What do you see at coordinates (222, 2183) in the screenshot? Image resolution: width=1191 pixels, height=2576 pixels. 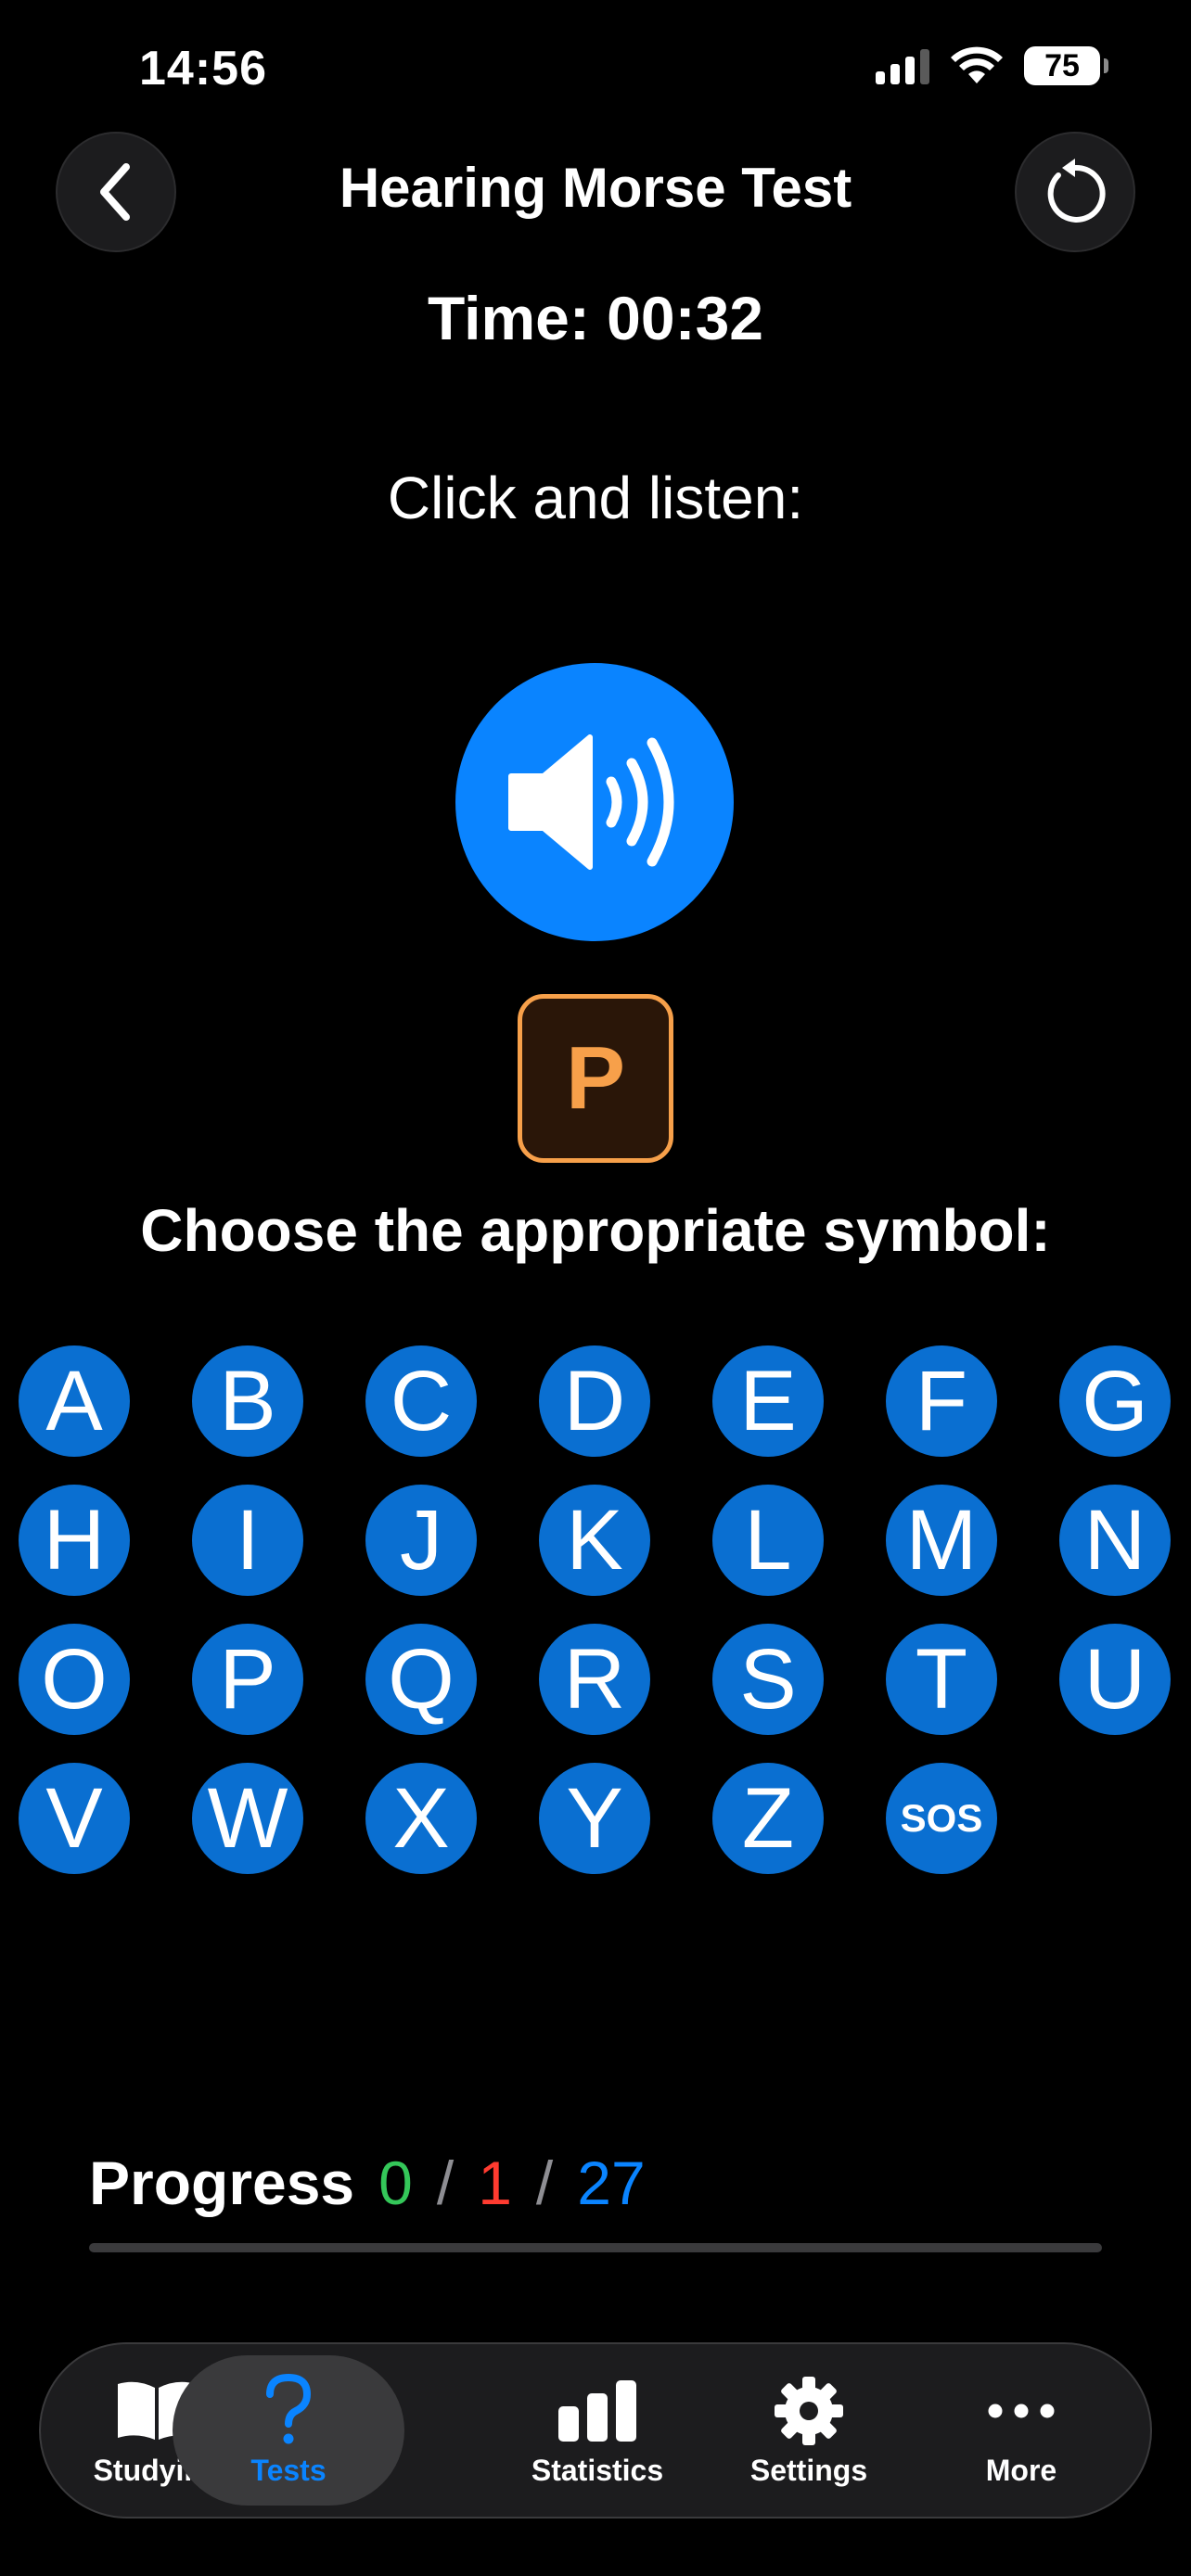 I see `progress-label: Progress` at bounding box center [222, 2183].